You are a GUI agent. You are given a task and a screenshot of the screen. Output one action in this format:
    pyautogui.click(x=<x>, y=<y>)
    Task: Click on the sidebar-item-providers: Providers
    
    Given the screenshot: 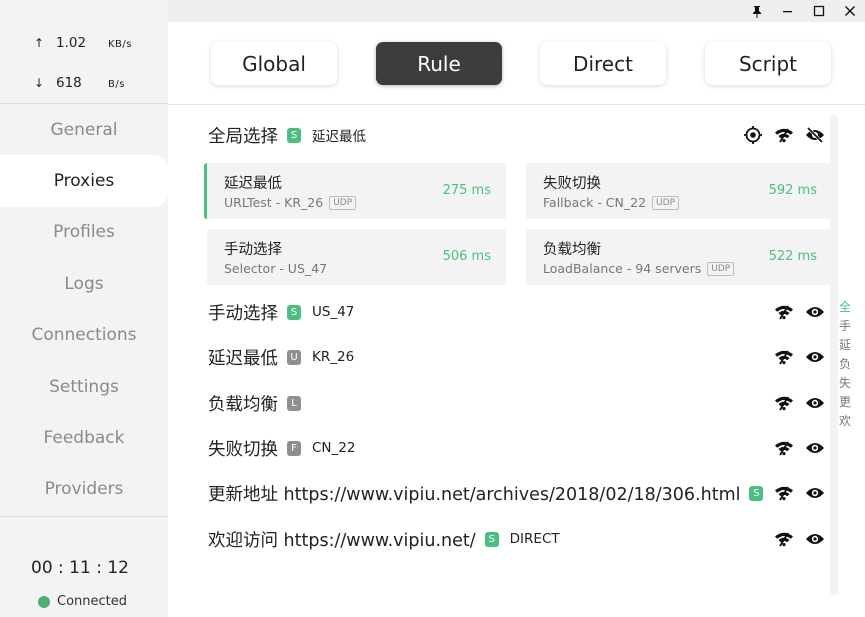 What is the action you would take?
    pyautogui.click(x=84, y=489)
    